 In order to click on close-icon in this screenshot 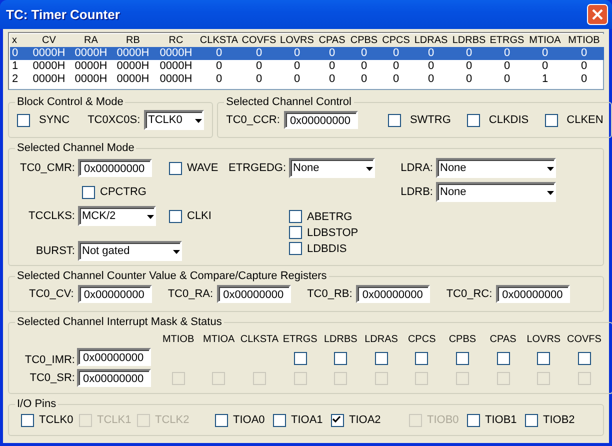, I will do `click(597, 14)`.